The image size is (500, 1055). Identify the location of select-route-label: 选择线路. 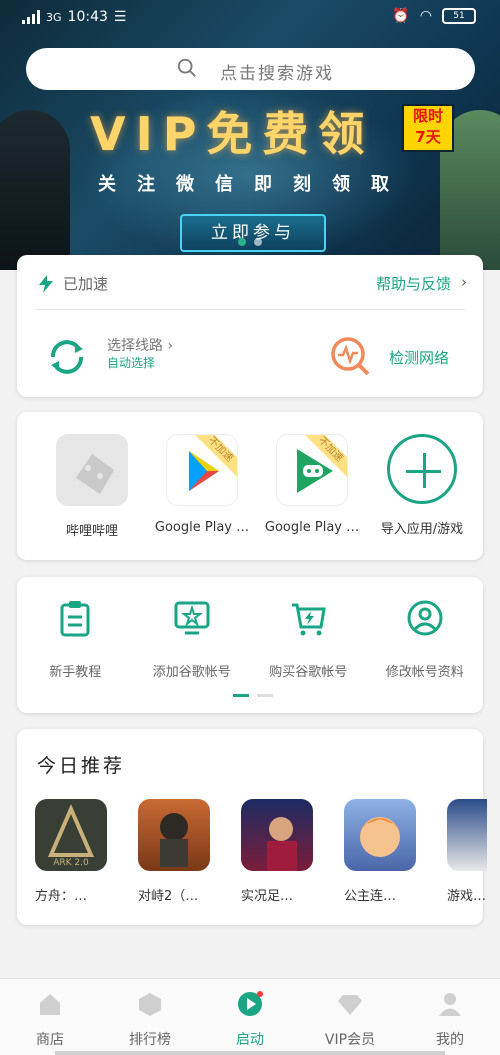
(135, 346).